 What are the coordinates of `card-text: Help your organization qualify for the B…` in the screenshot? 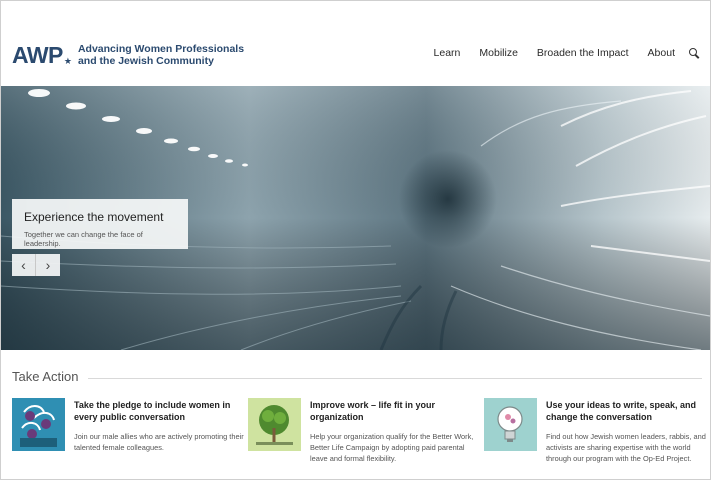 It's located at (392, 447).